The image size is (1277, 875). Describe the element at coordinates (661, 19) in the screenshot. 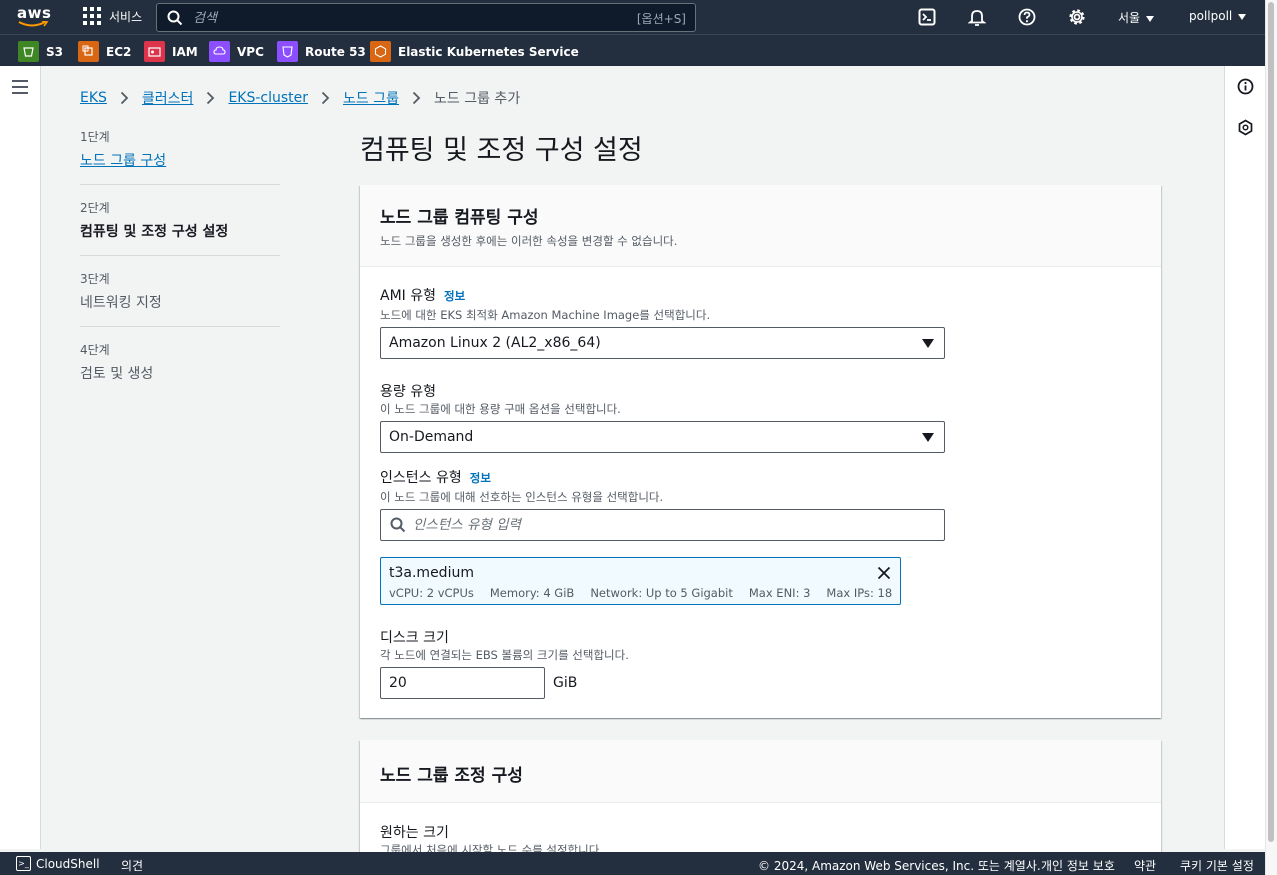

I see `search-shortcut-hint: [옵션+S]` at that location.